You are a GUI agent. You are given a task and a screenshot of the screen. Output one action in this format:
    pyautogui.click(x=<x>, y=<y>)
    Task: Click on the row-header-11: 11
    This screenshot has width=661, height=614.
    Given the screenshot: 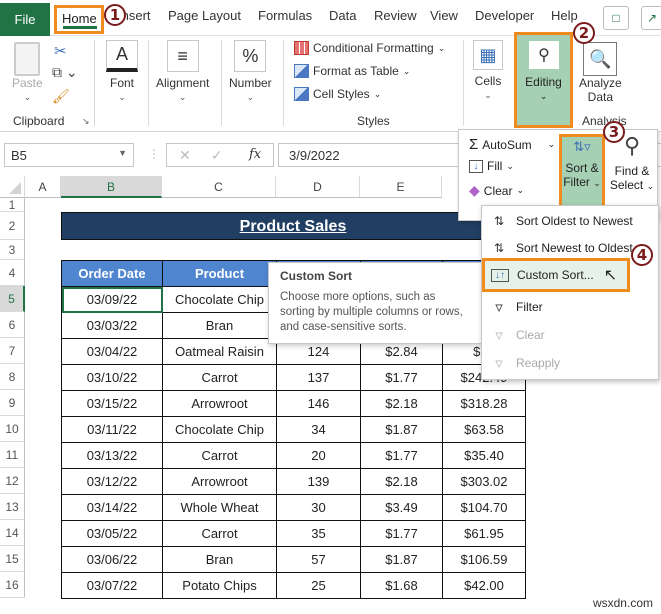 What is the action you would take?
    pyautogui.click(x=12, y=455)
    